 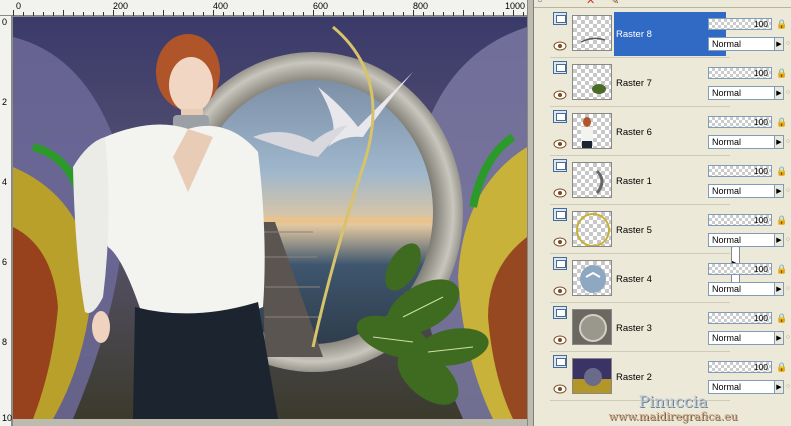 I want to click on layer-row: Raster 8, so click(x=640, y=34).